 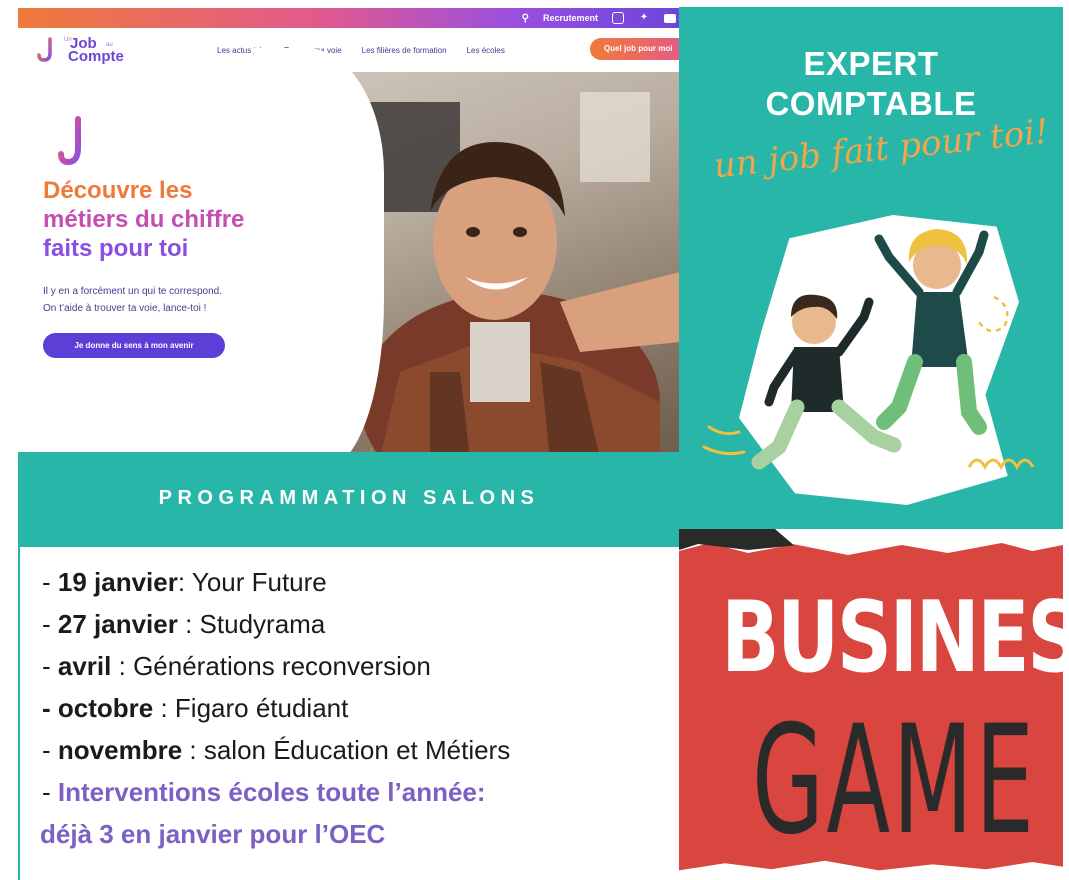 I want to click on recruitment-link: Recrutement, so click(x=570, y=18).